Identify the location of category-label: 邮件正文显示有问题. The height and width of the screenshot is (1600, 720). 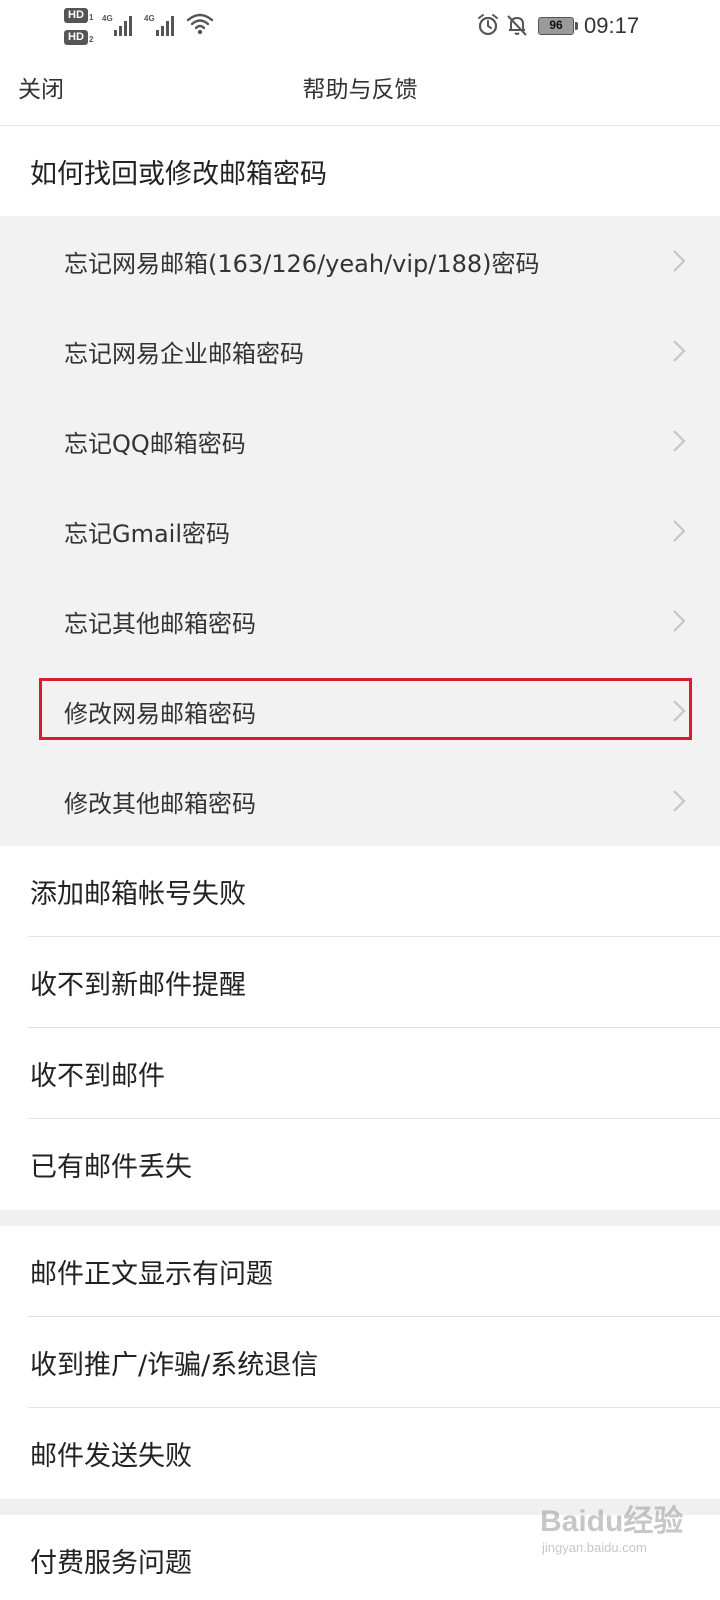
(151, 1274).